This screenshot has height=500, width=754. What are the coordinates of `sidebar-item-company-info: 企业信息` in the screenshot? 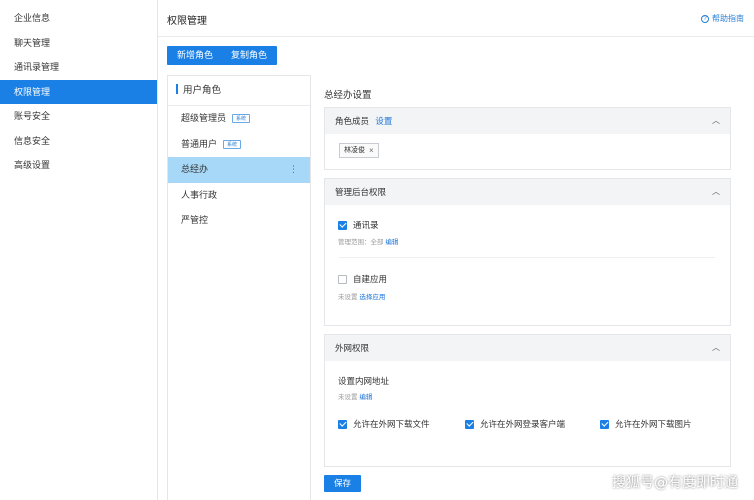 It's located at (78, 18).